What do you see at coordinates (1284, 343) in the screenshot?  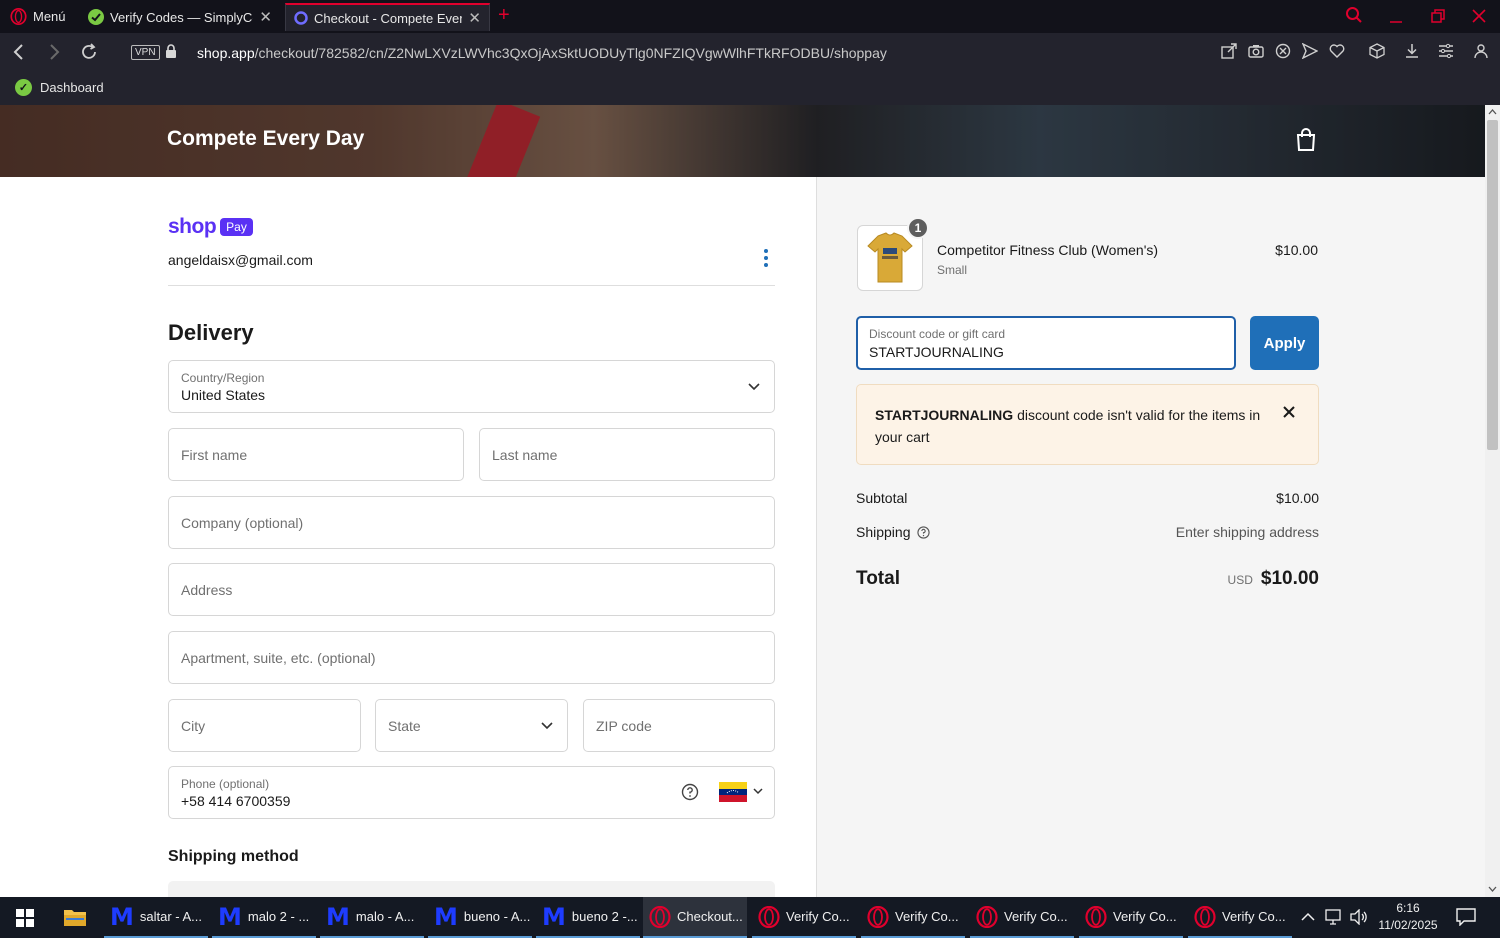 I see `apply-discount-button: Apply` at bounding box center [1284, 343].